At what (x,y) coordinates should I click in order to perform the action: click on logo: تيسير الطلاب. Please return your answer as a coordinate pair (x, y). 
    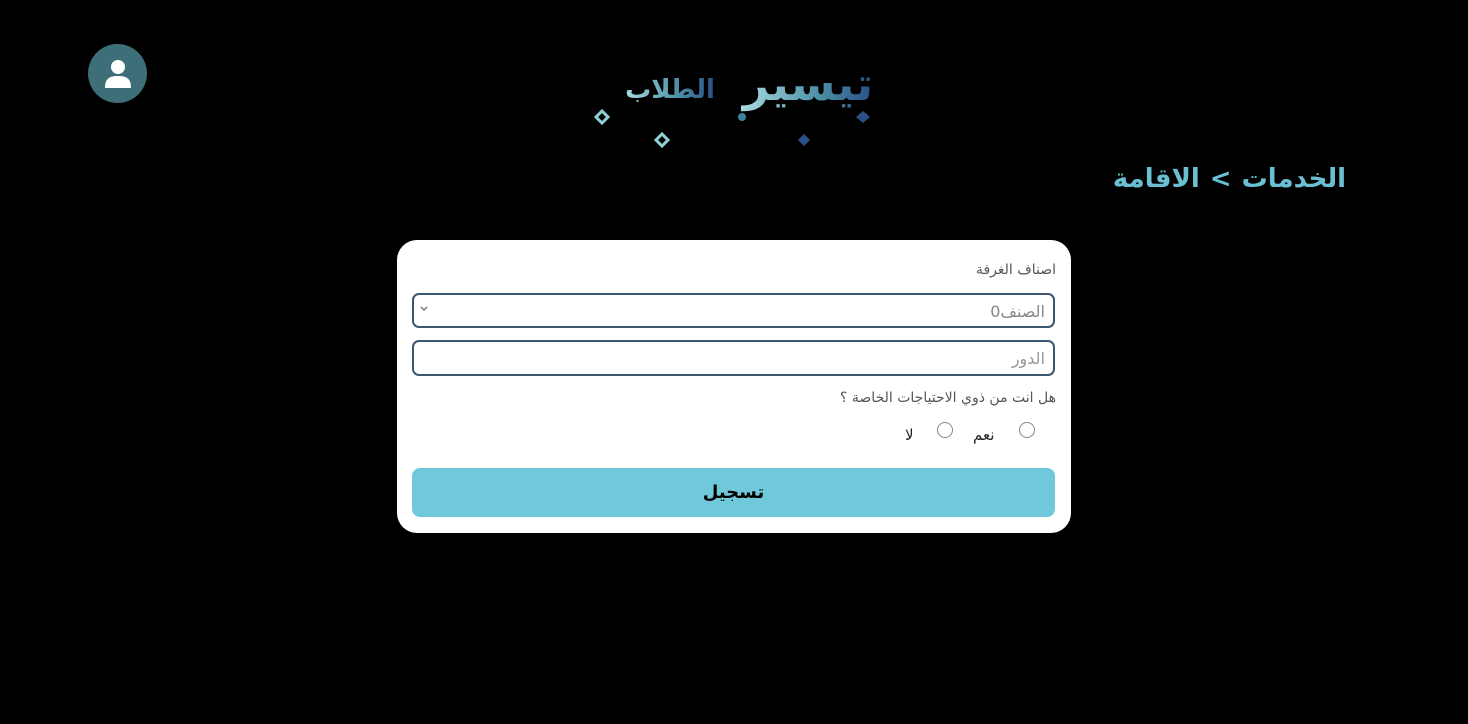
    Looking at the image, I should click on (735, 100).